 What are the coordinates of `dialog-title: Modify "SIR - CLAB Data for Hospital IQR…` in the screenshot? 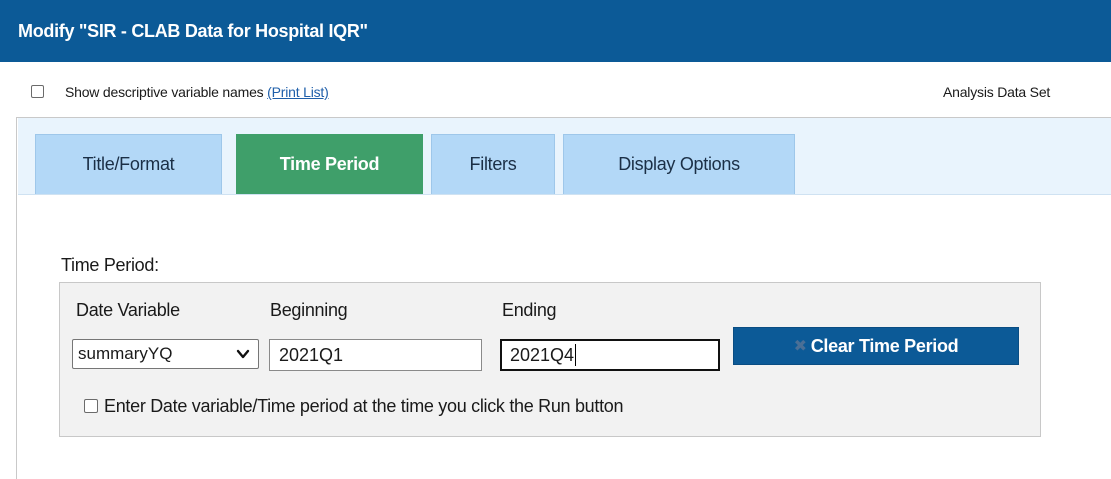 It's located at (193, 30).